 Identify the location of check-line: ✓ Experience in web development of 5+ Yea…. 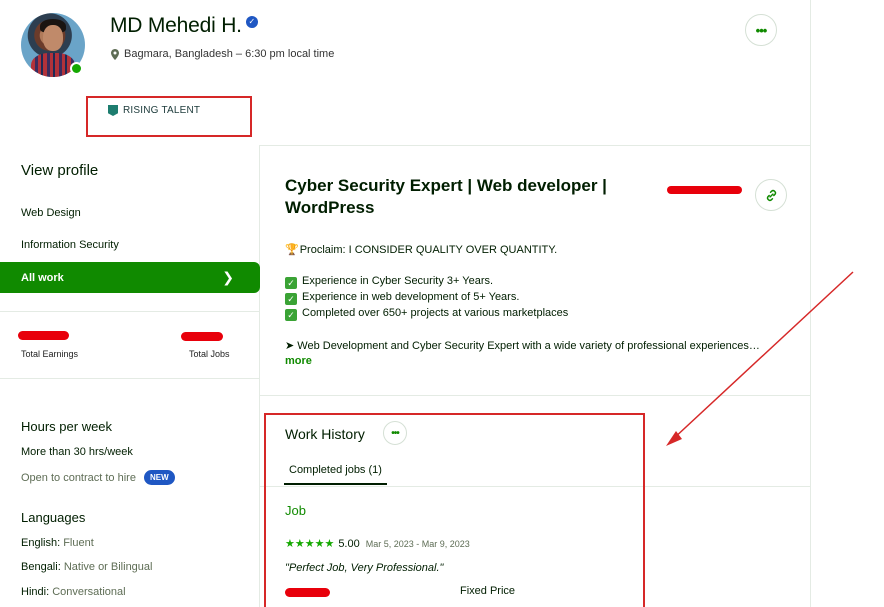
(402, 298).